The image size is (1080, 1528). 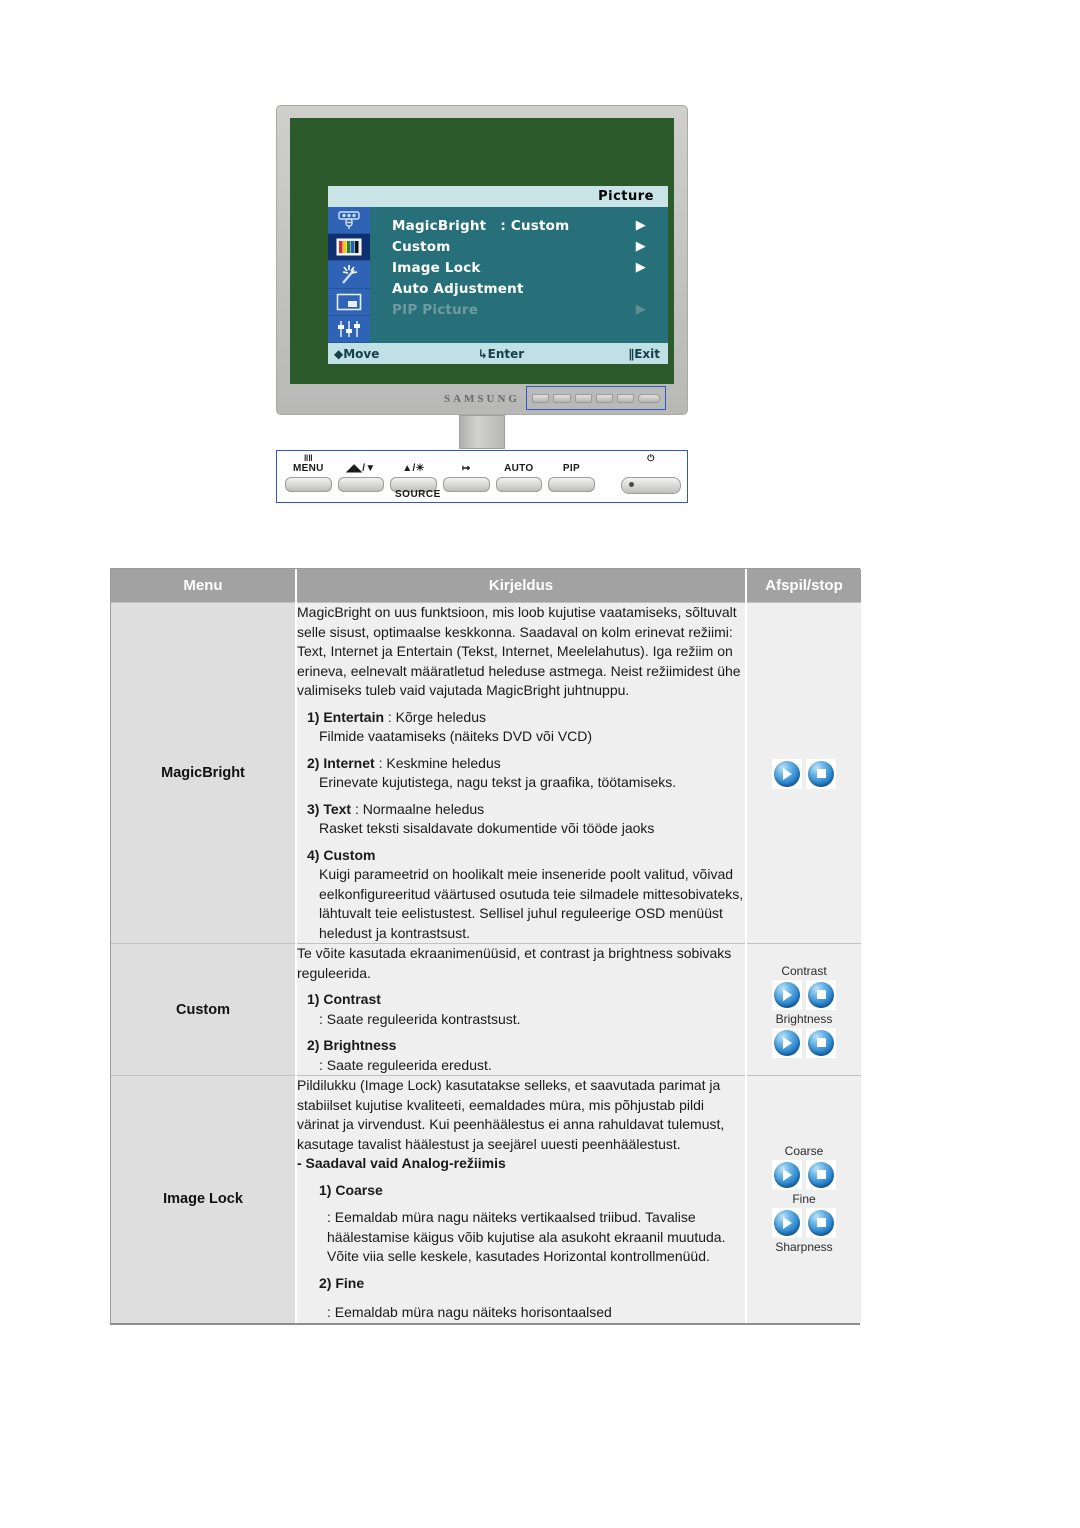 What do you see at coordinates (501, 353) in the screenshot?
I see `osd-enter-hint: ↳Enter` at bounding box center [501, 353].